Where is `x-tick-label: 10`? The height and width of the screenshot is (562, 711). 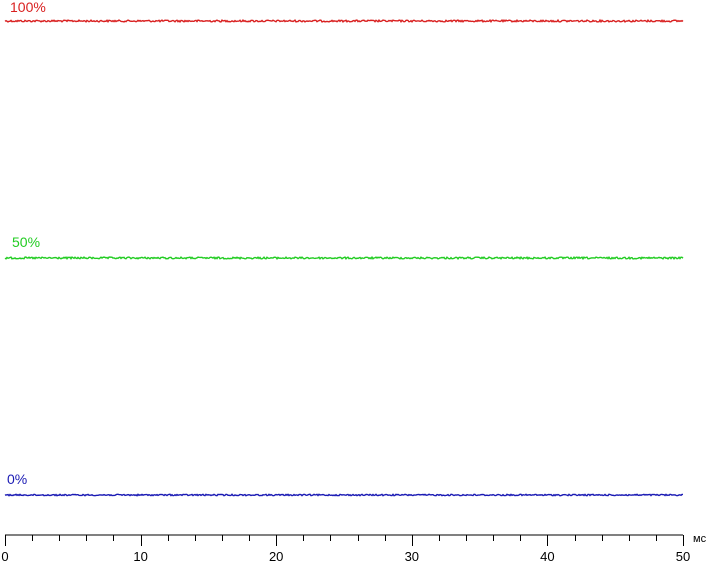
x-tick-label: 10 is located at coordinates (140, 555).